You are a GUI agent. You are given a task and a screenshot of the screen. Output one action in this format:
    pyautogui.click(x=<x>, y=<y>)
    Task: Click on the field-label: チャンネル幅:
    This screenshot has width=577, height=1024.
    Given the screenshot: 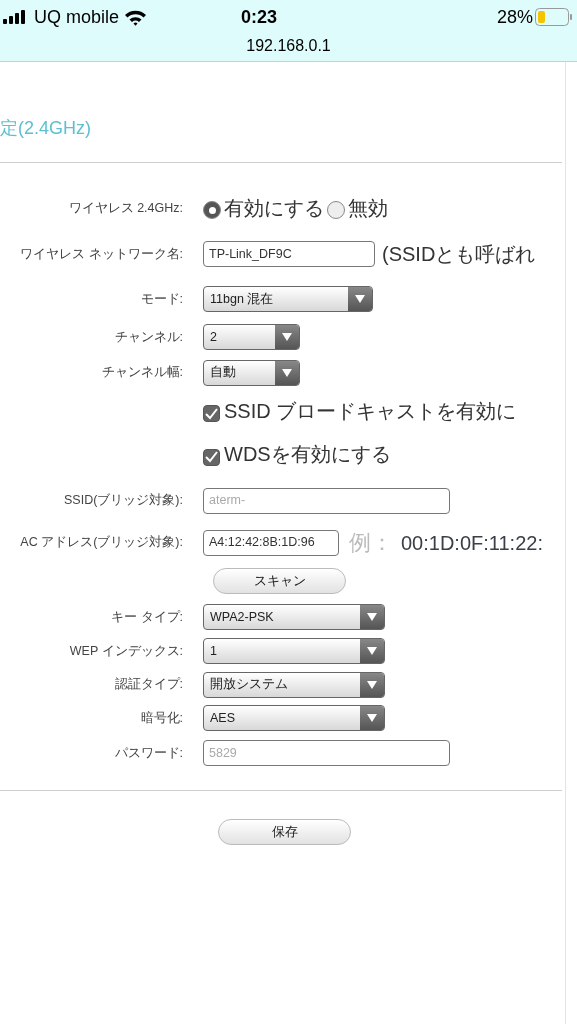 What is the action you would take?
    pyautogui.click(x=142, y=373)
    